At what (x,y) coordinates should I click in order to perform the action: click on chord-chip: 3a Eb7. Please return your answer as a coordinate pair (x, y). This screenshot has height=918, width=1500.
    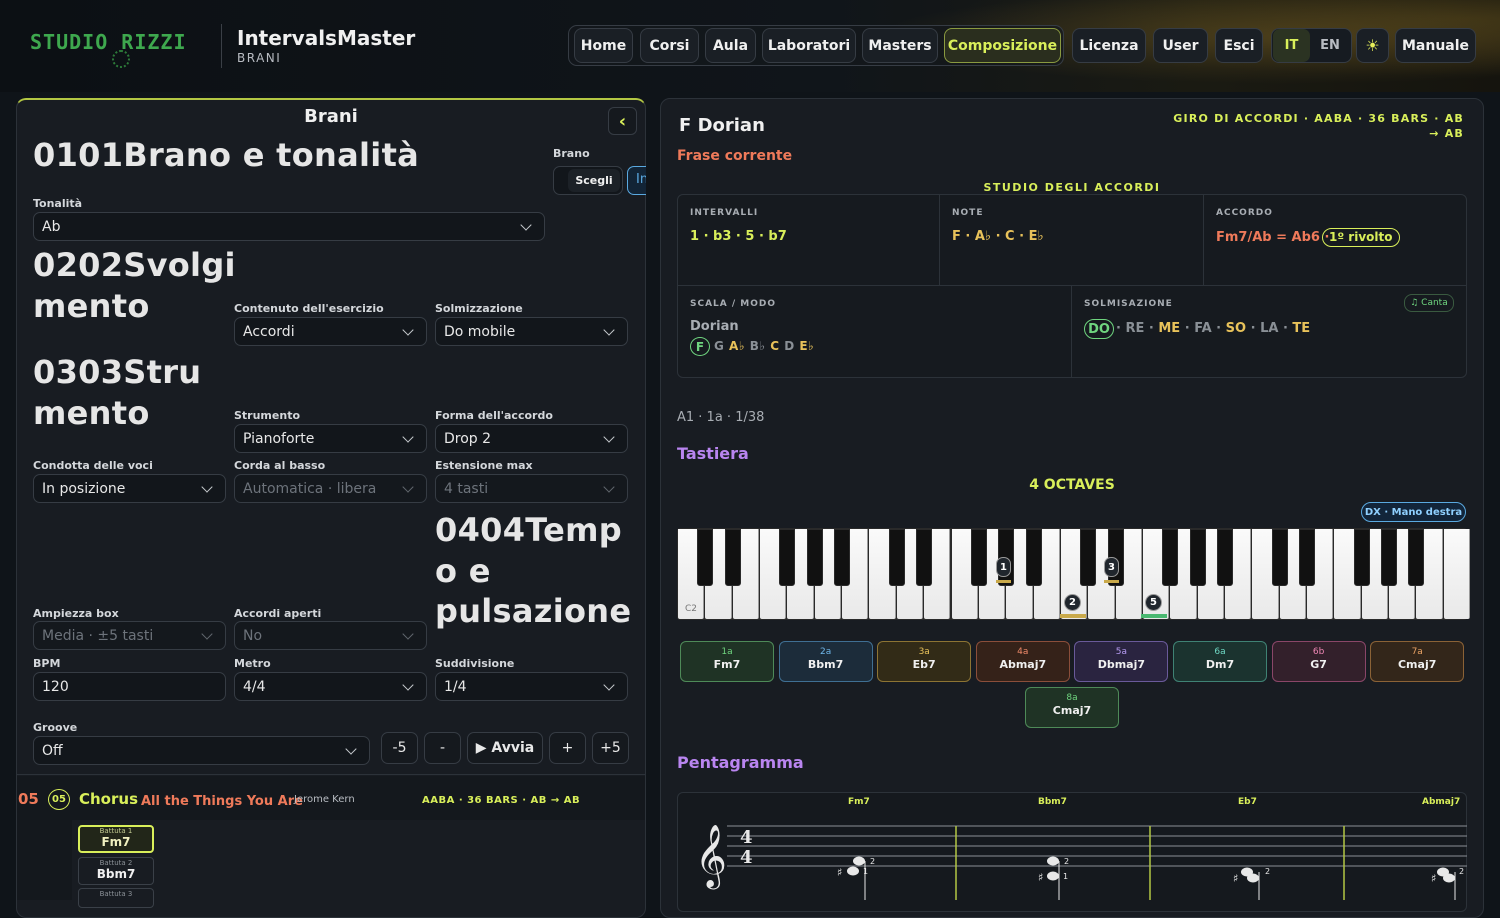
    Looking at the image, I should click on (924, 661).